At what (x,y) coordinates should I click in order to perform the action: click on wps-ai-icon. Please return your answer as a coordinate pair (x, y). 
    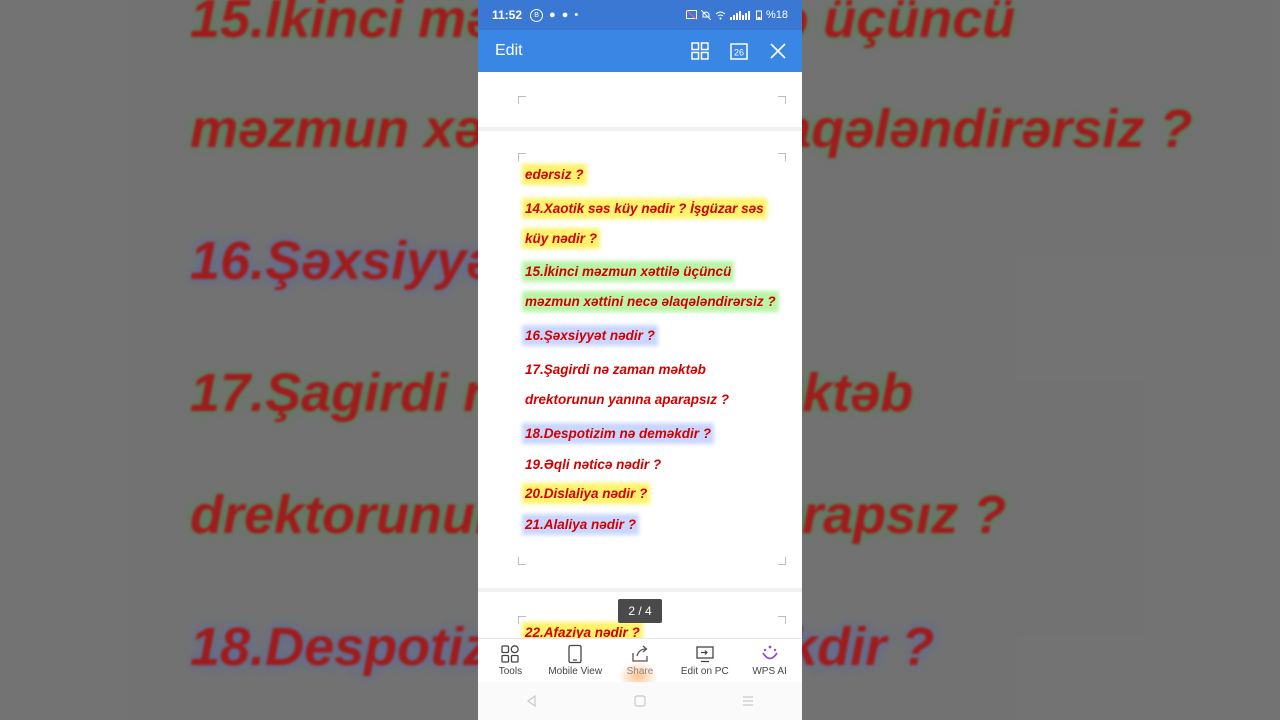
    Looking at the image, I should click on (769, 652).